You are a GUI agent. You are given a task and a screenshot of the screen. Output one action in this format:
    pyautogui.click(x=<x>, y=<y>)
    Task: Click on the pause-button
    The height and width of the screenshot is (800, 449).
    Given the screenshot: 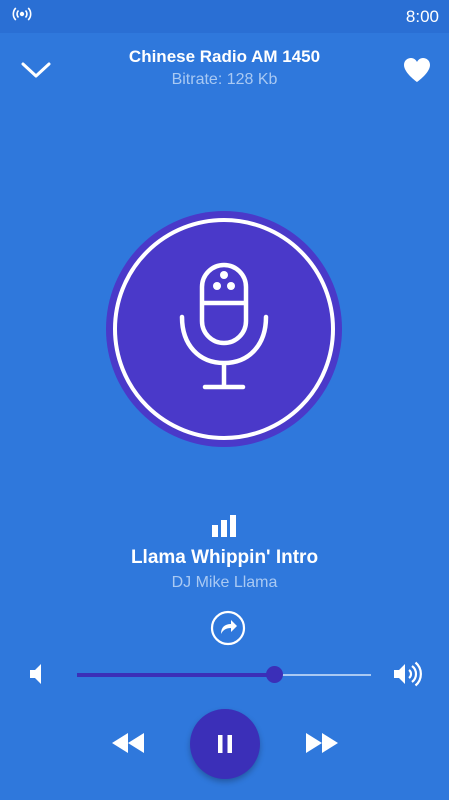 What is the action you would take?
    pyautogui.click(x=225, y=744)
    